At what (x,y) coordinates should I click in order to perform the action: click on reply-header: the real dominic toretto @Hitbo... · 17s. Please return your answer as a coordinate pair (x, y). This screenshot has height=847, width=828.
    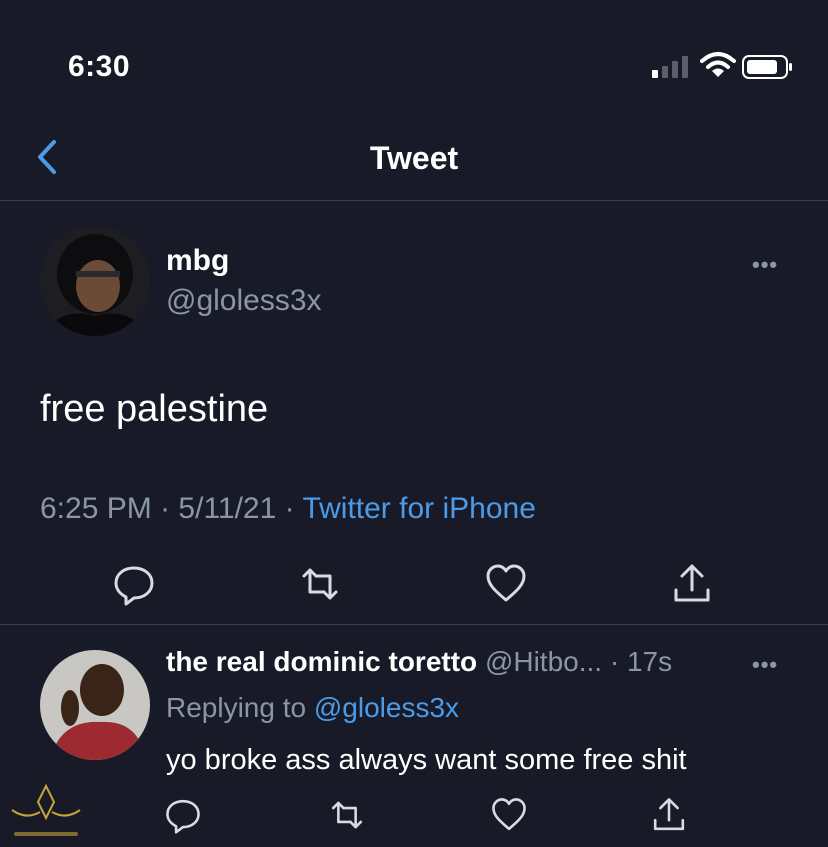
    Looking at the image, I should click on (419, 662).